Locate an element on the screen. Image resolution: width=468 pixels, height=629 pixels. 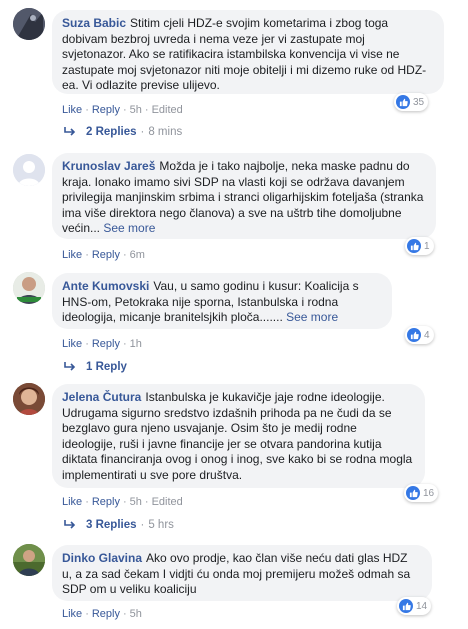
comment-actions: Like · Reply · 5h is located at coordinates (102, 614).